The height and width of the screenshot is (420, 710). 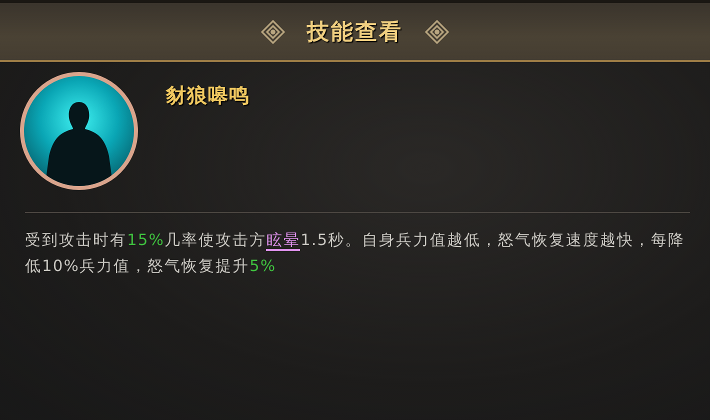 What do you see at coordinates (283, 241) in the screenshot?
I see `status-link: 眩晕` at bounding box center [283, 241].